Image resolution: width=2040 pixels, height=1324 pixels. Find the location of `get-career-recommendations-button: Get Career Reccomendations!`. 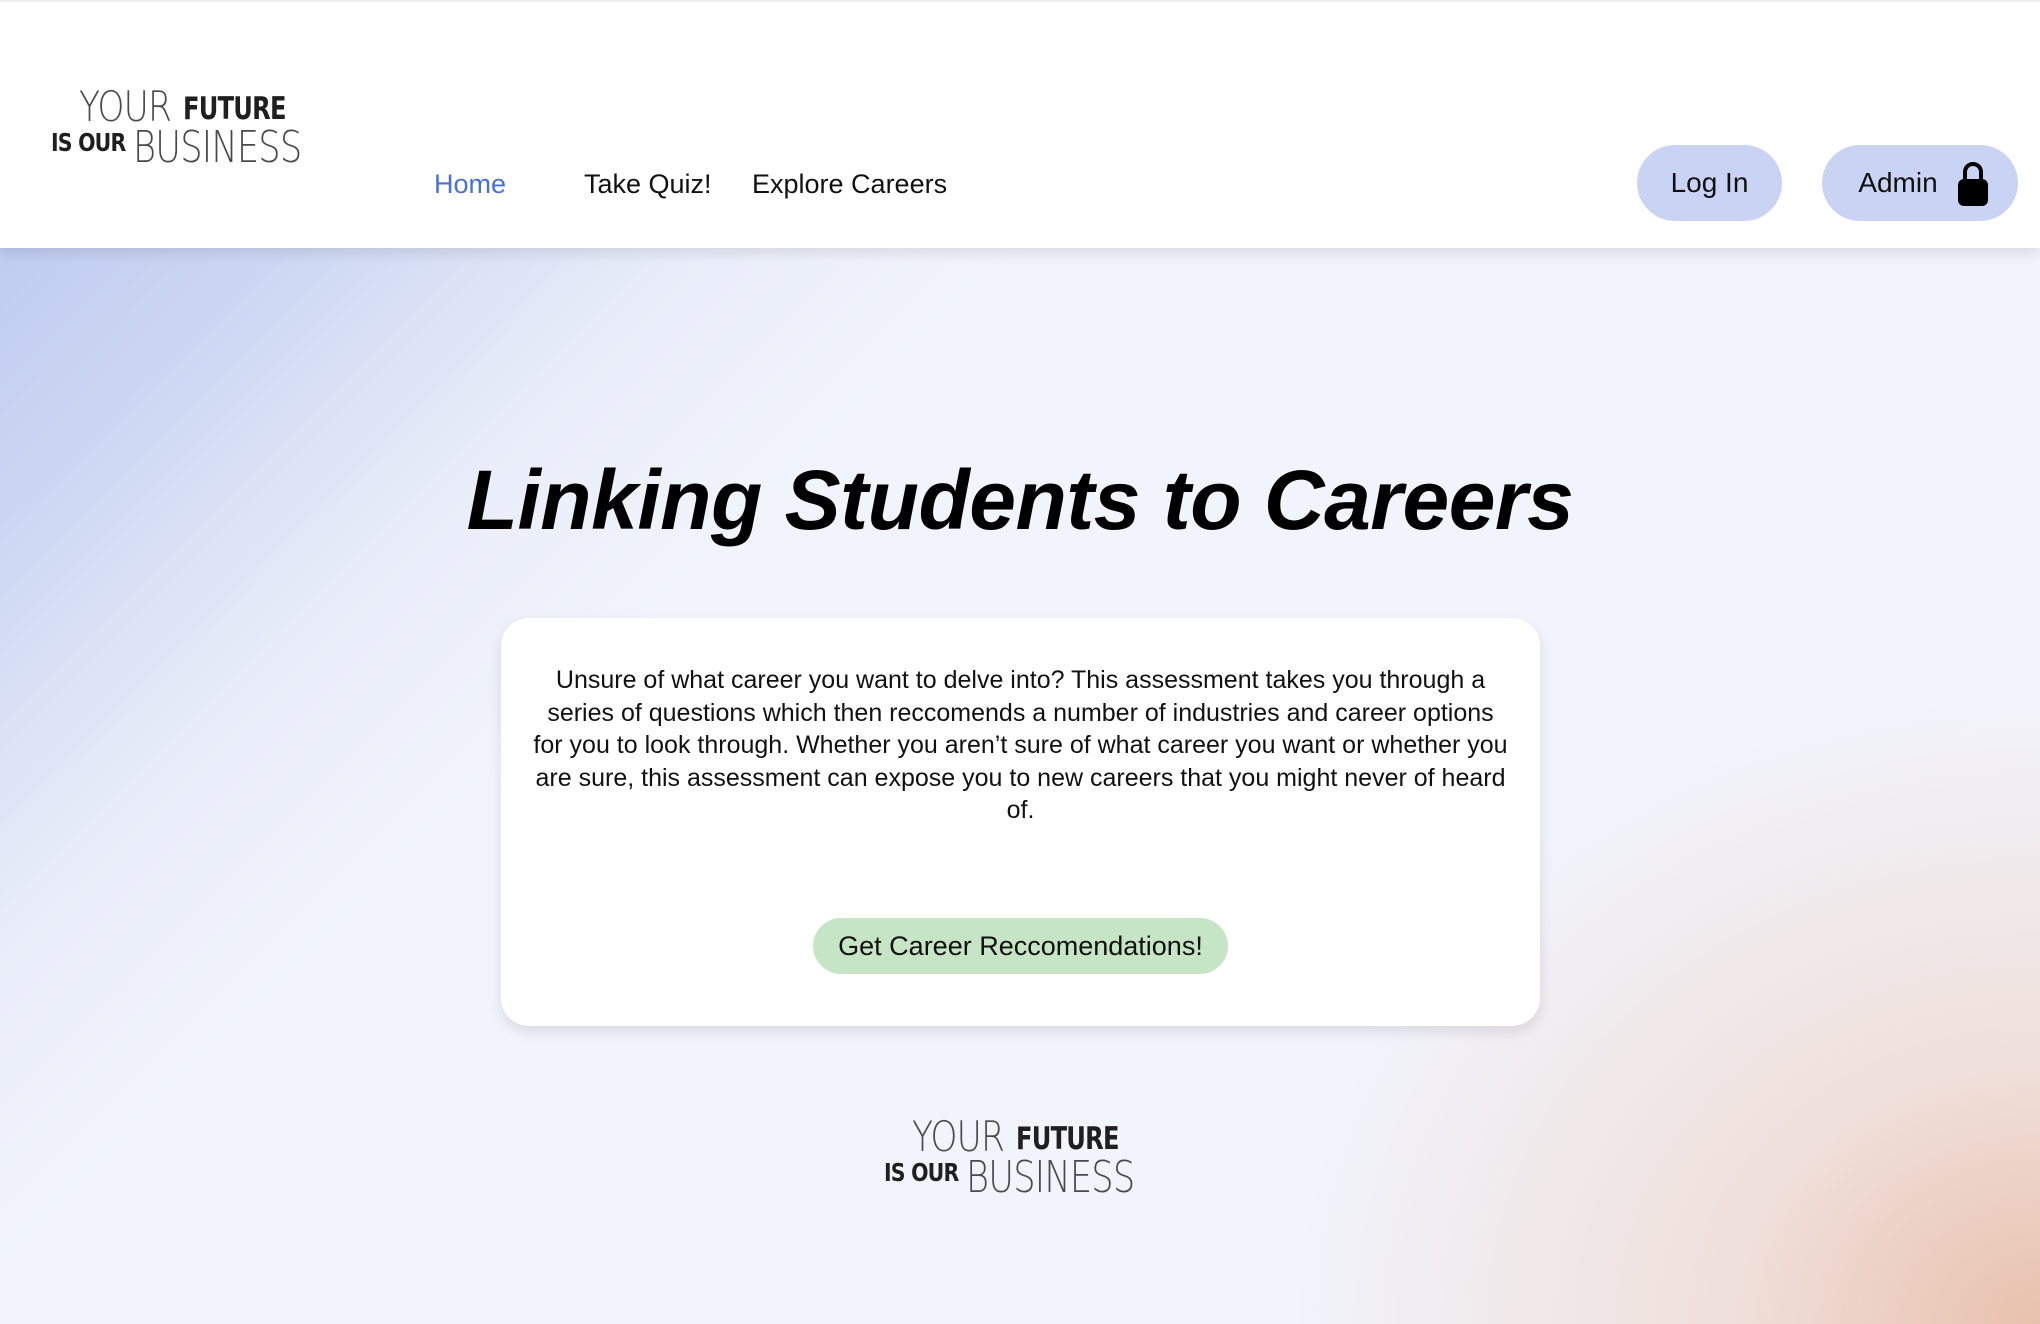

get-career-recommendations-button: Get Career Reccomendations! is located at coordinates (1020, 946).